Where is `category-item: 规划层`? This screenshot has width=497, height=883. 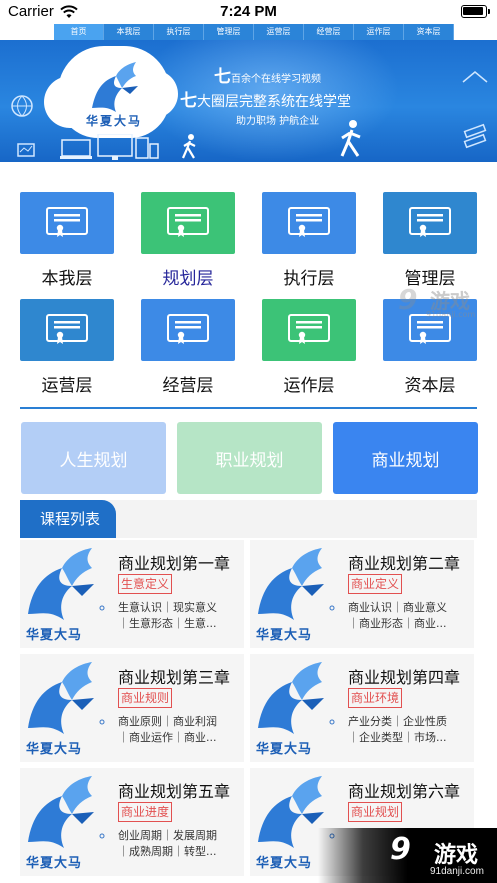 category-item: 规划层 is located at coordinates (189, 240).